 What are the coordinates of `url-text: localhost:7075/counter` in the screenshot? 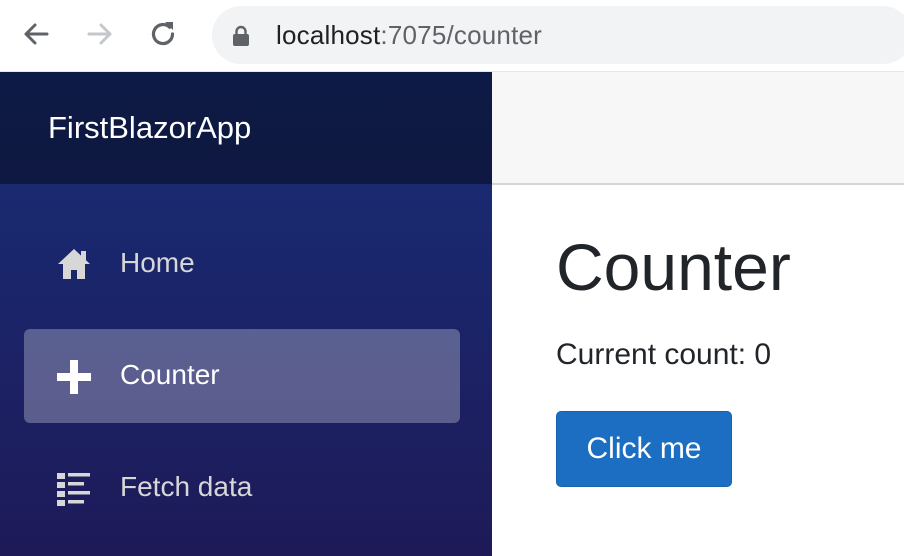 It's located at (409, 35).